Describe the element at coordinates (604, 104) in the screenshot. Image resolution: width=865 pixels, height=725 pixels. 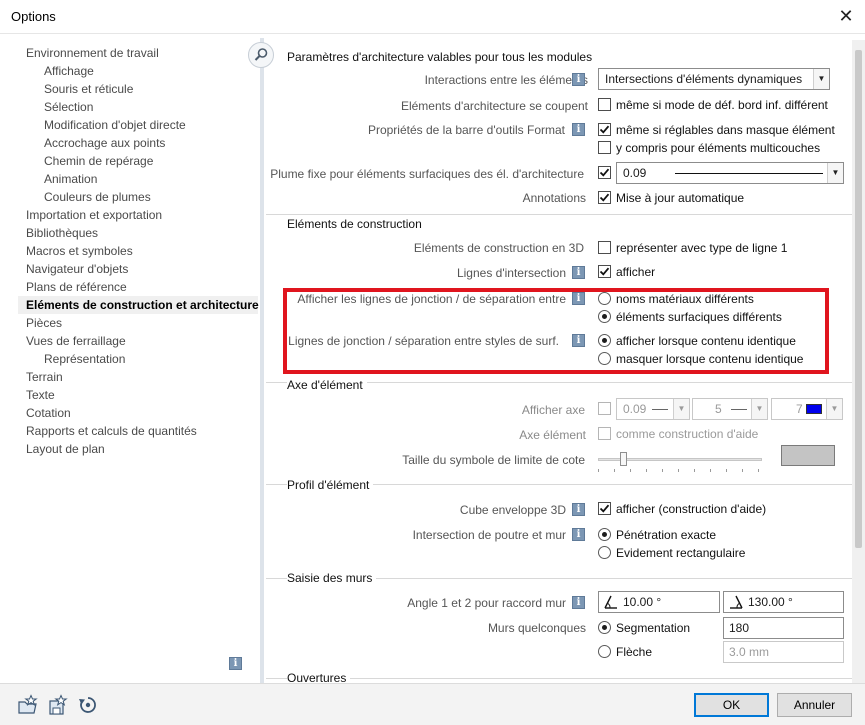
I see `intersect-checkbox` at that location.